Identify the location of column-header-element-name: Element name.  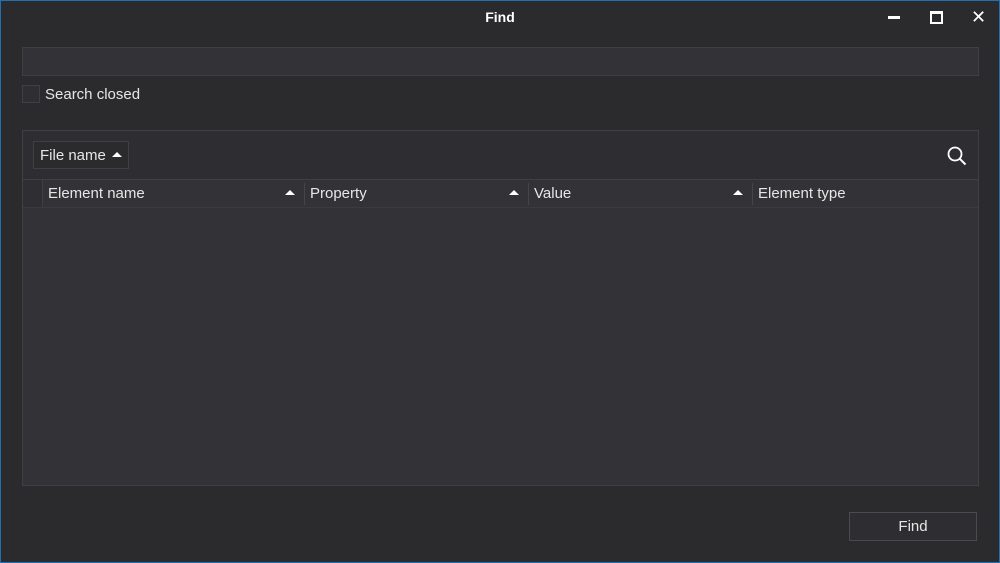
(175, 193).